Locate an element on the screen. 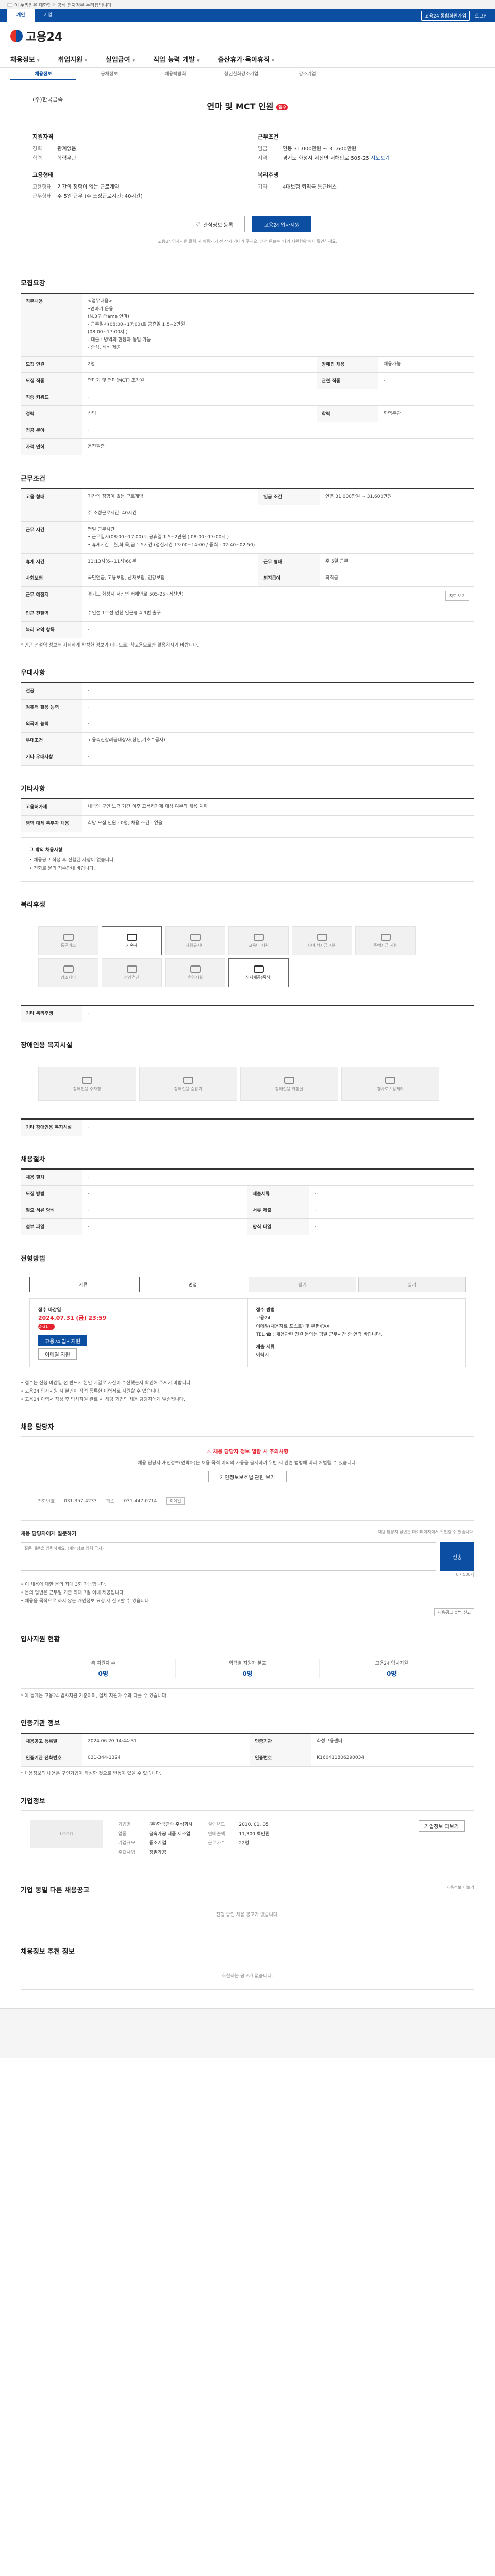 Image resolution: width=495 pixels, height=2576 pixels. similar-section: 기업 동일 다른 채용공고 채용정보 더보기 진행 중인 채용 공고가 없습니다. is located at coordinates (247, 1906).